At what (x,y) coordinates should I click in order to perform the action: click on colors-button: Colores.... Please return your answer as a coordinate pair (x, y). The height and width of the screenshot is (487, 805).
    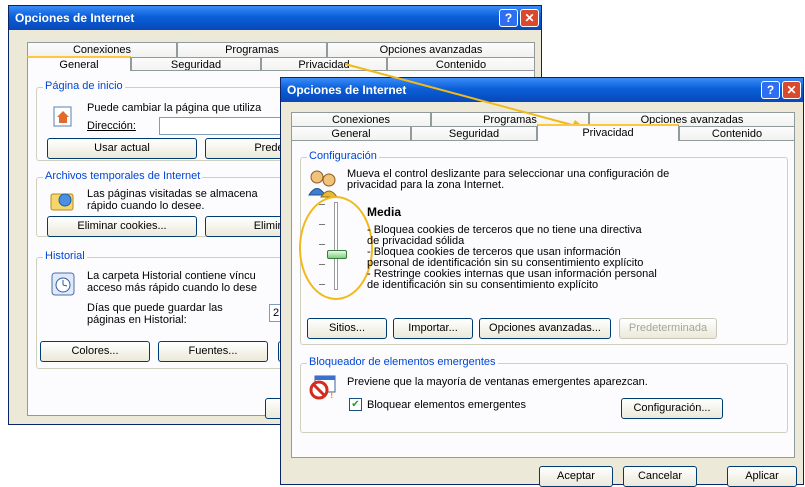
    Looking at the image, I should click on (95, 351).